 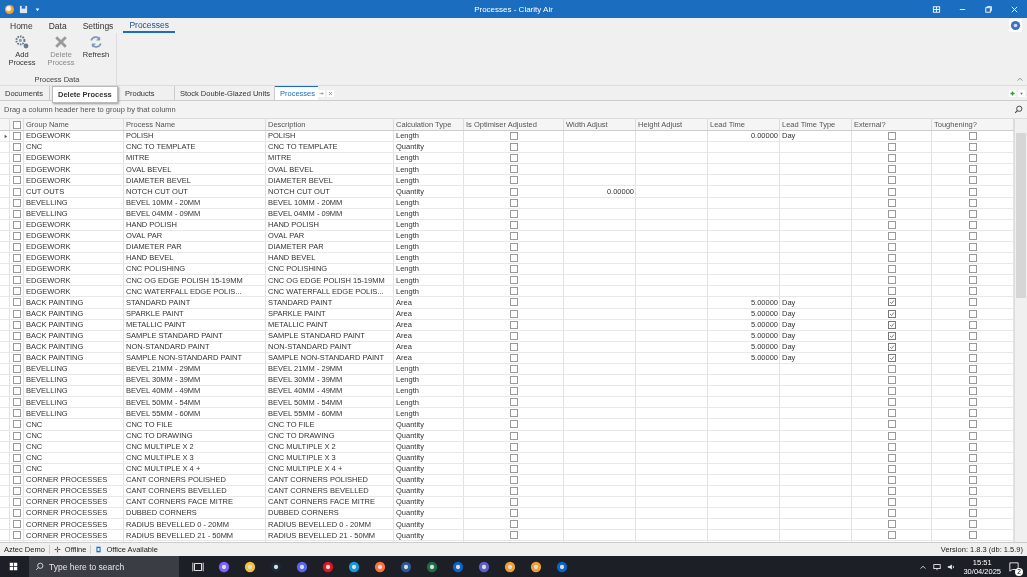 What do you see at coordinates (21, 25) in the screenshot?
I see `ribbon-tab: Home` at bounding box center [21, 25].